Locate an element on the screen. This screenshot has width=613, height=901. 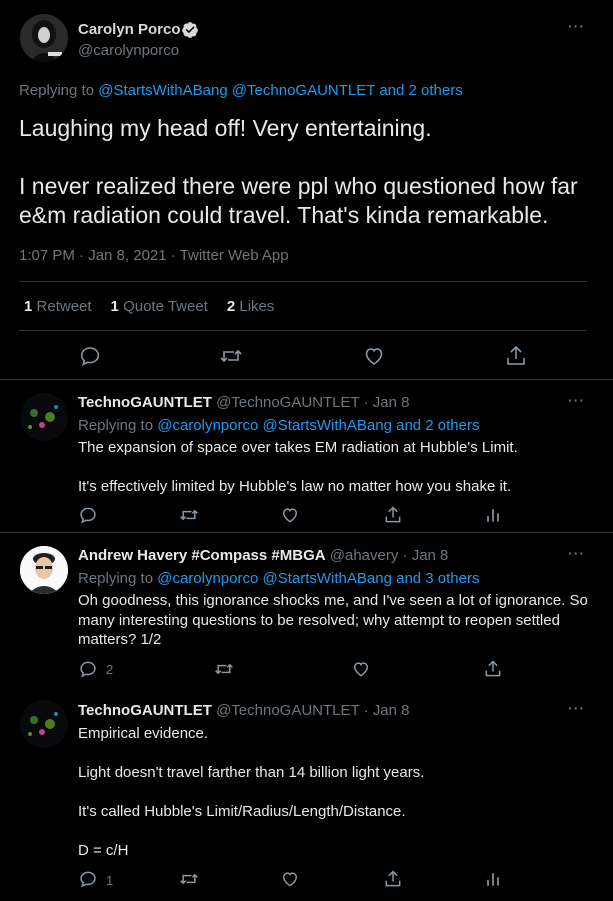
quote-tweets-stat: 1 Quote Tweet is located at coordinates (159, 306).